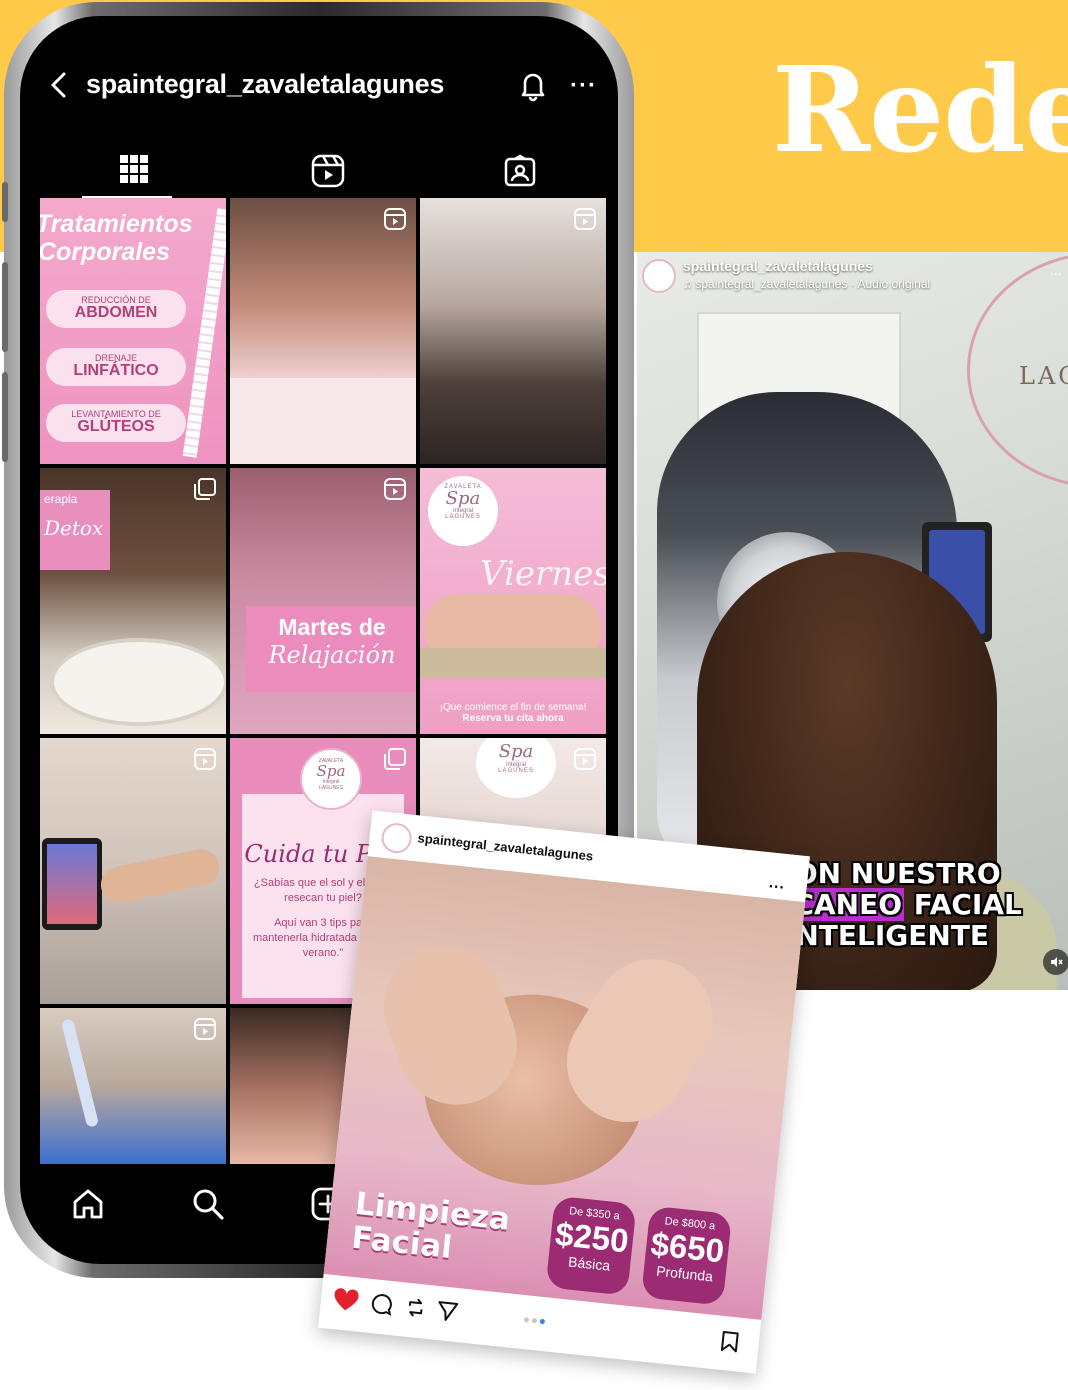 This screenshot has height=1390, width=1068. What do you see at coordinates (591, 1245) in the screenshot?
I see `price-basic: De $350 a $250 Básica` at bounding box center [591, 1245].